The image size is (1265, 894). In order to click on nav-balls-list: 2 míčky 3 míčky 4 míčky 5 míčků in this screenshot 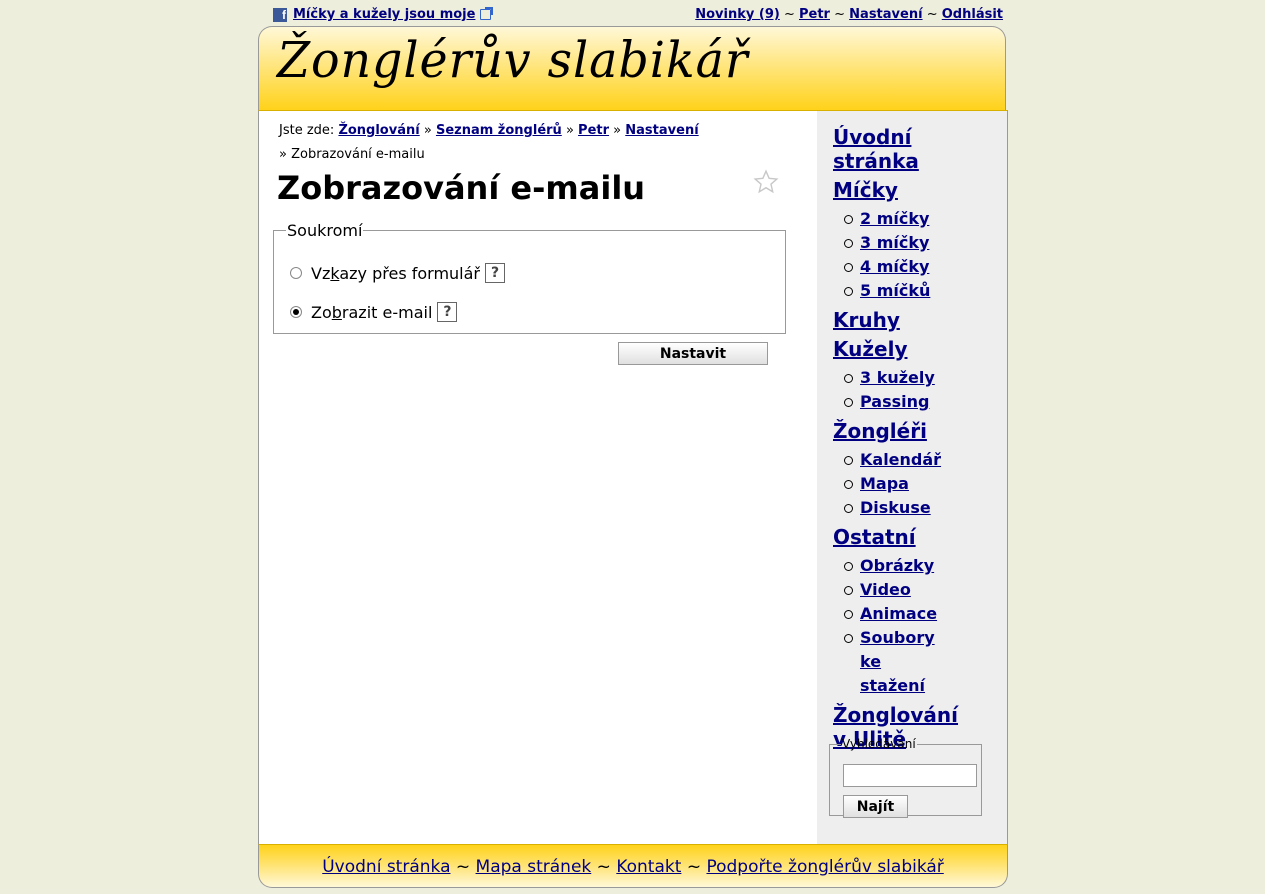, I will do `click(918, 255)`.